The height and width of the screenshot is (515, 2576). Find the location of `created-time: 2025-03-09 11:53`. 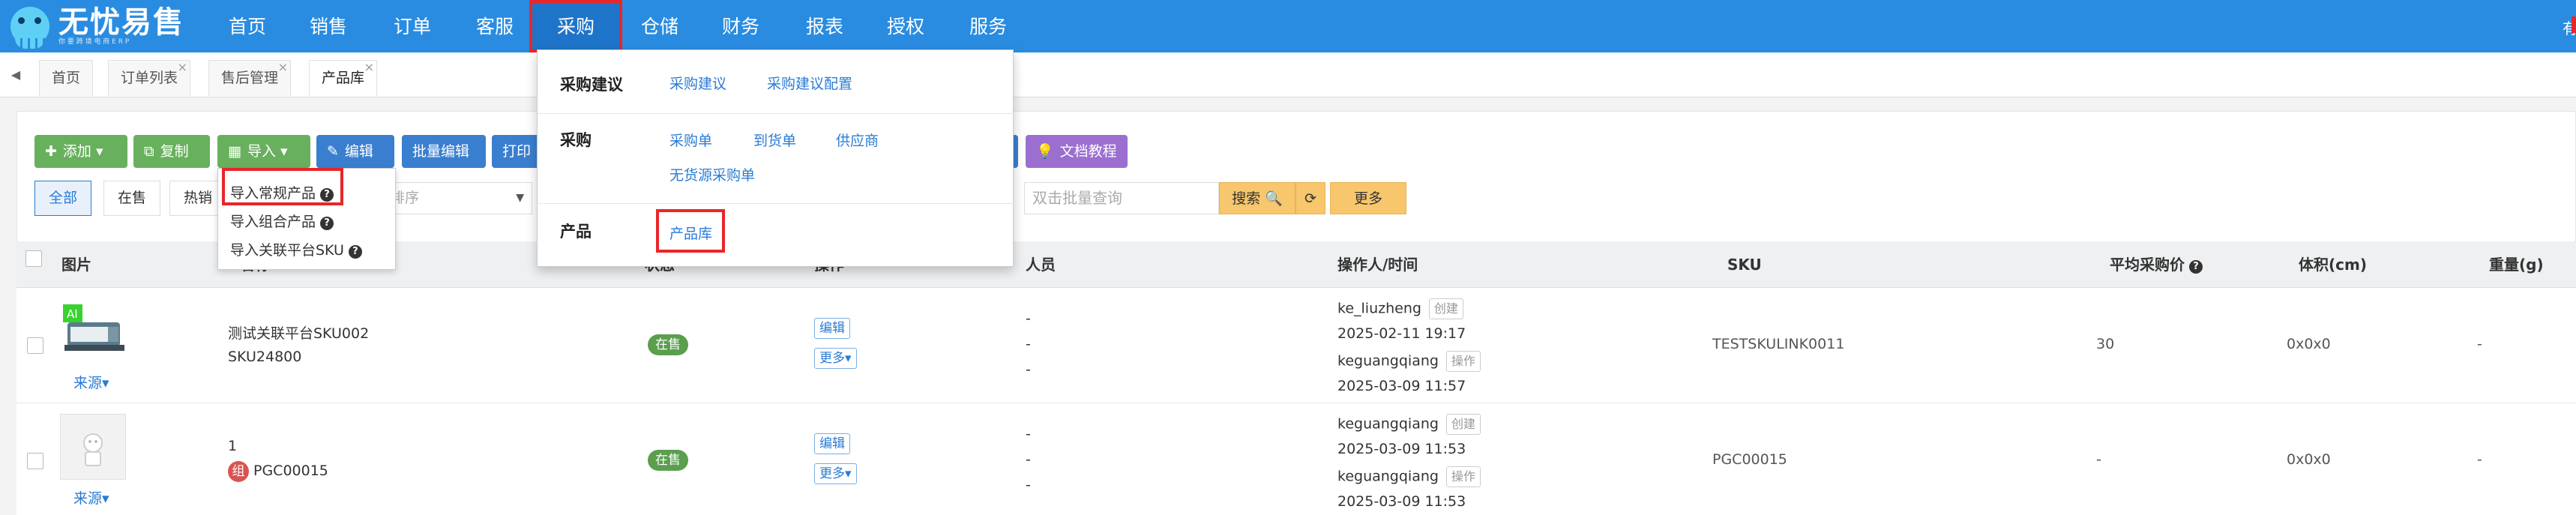

created-time: 2025-03-09 11:53 is located at coordinates (1402, 449).